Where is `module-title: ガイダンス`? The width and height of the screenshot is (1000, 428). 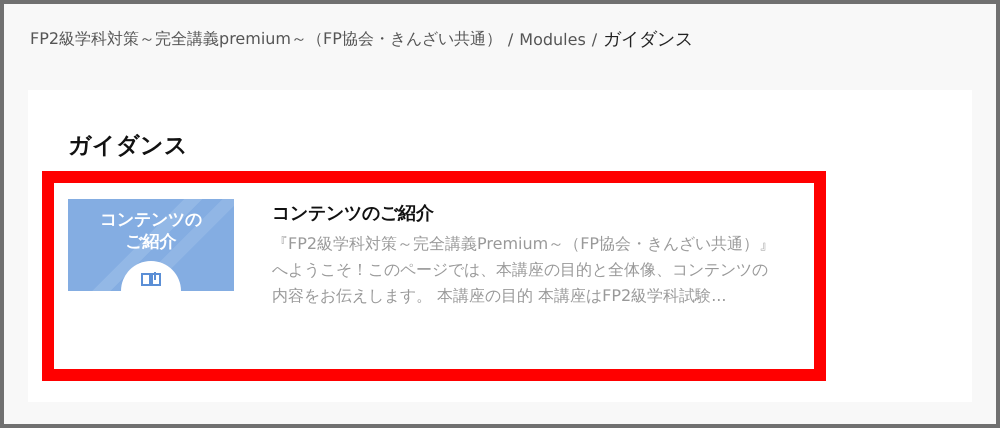 module-title: ガイダンス is located at coordinates (128, 146).